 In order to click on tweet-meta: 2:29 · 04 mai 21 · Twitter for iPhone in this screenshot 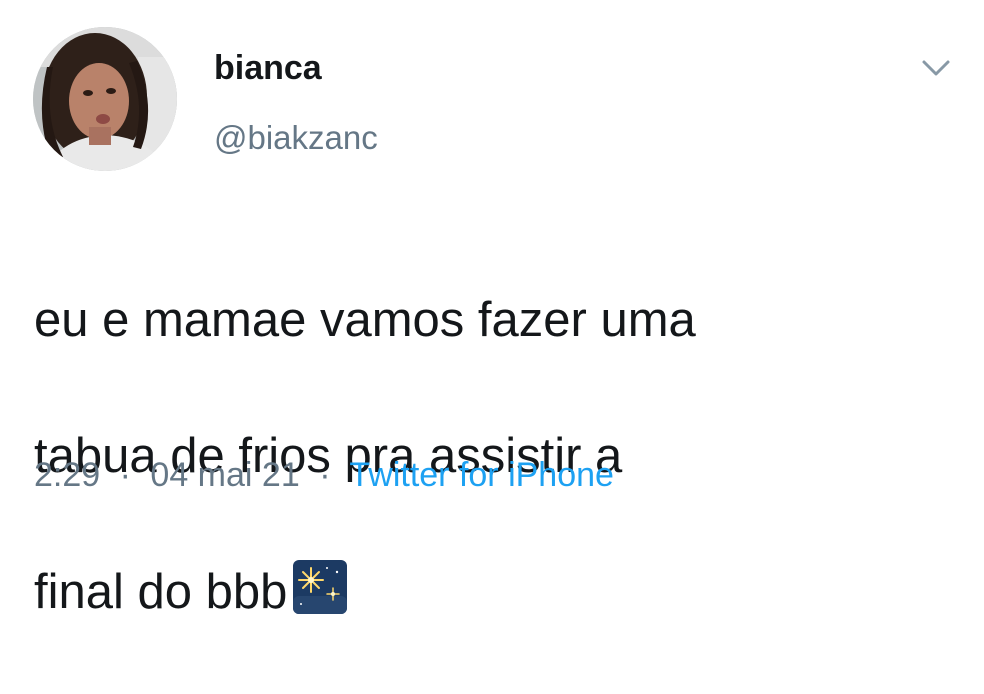, I will do `click(324, 475)`.